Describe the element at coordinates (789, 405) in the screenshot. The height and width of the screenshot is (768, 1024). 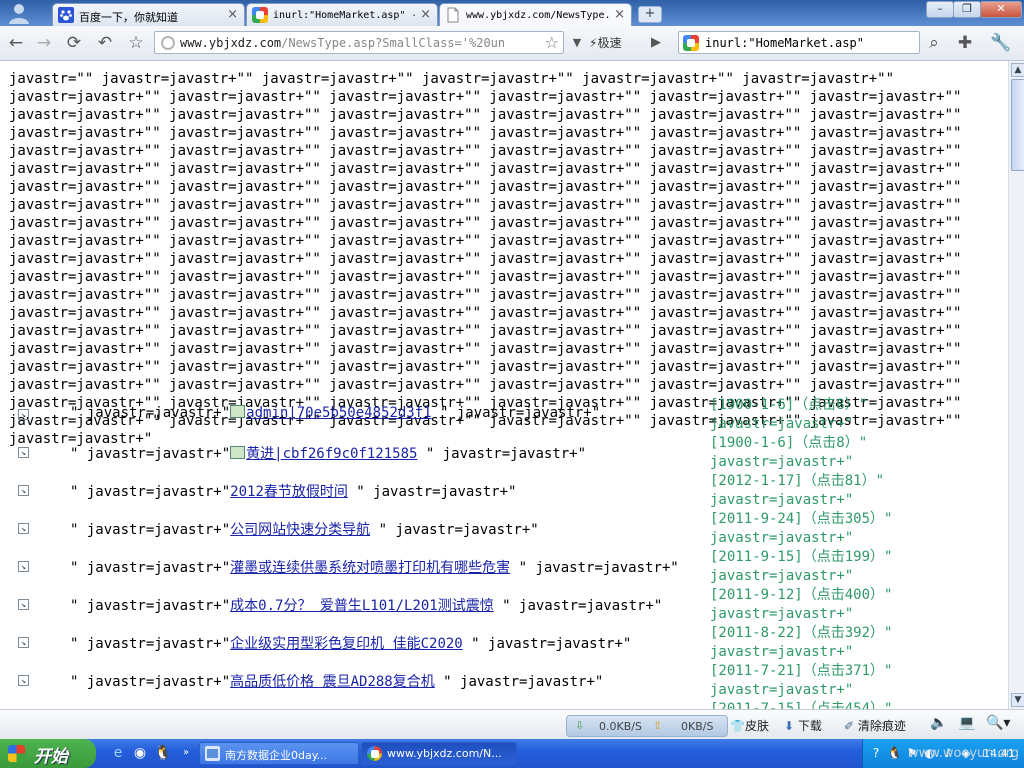
I see `news-date: [1900-1-6]（点击8）"` at that location.